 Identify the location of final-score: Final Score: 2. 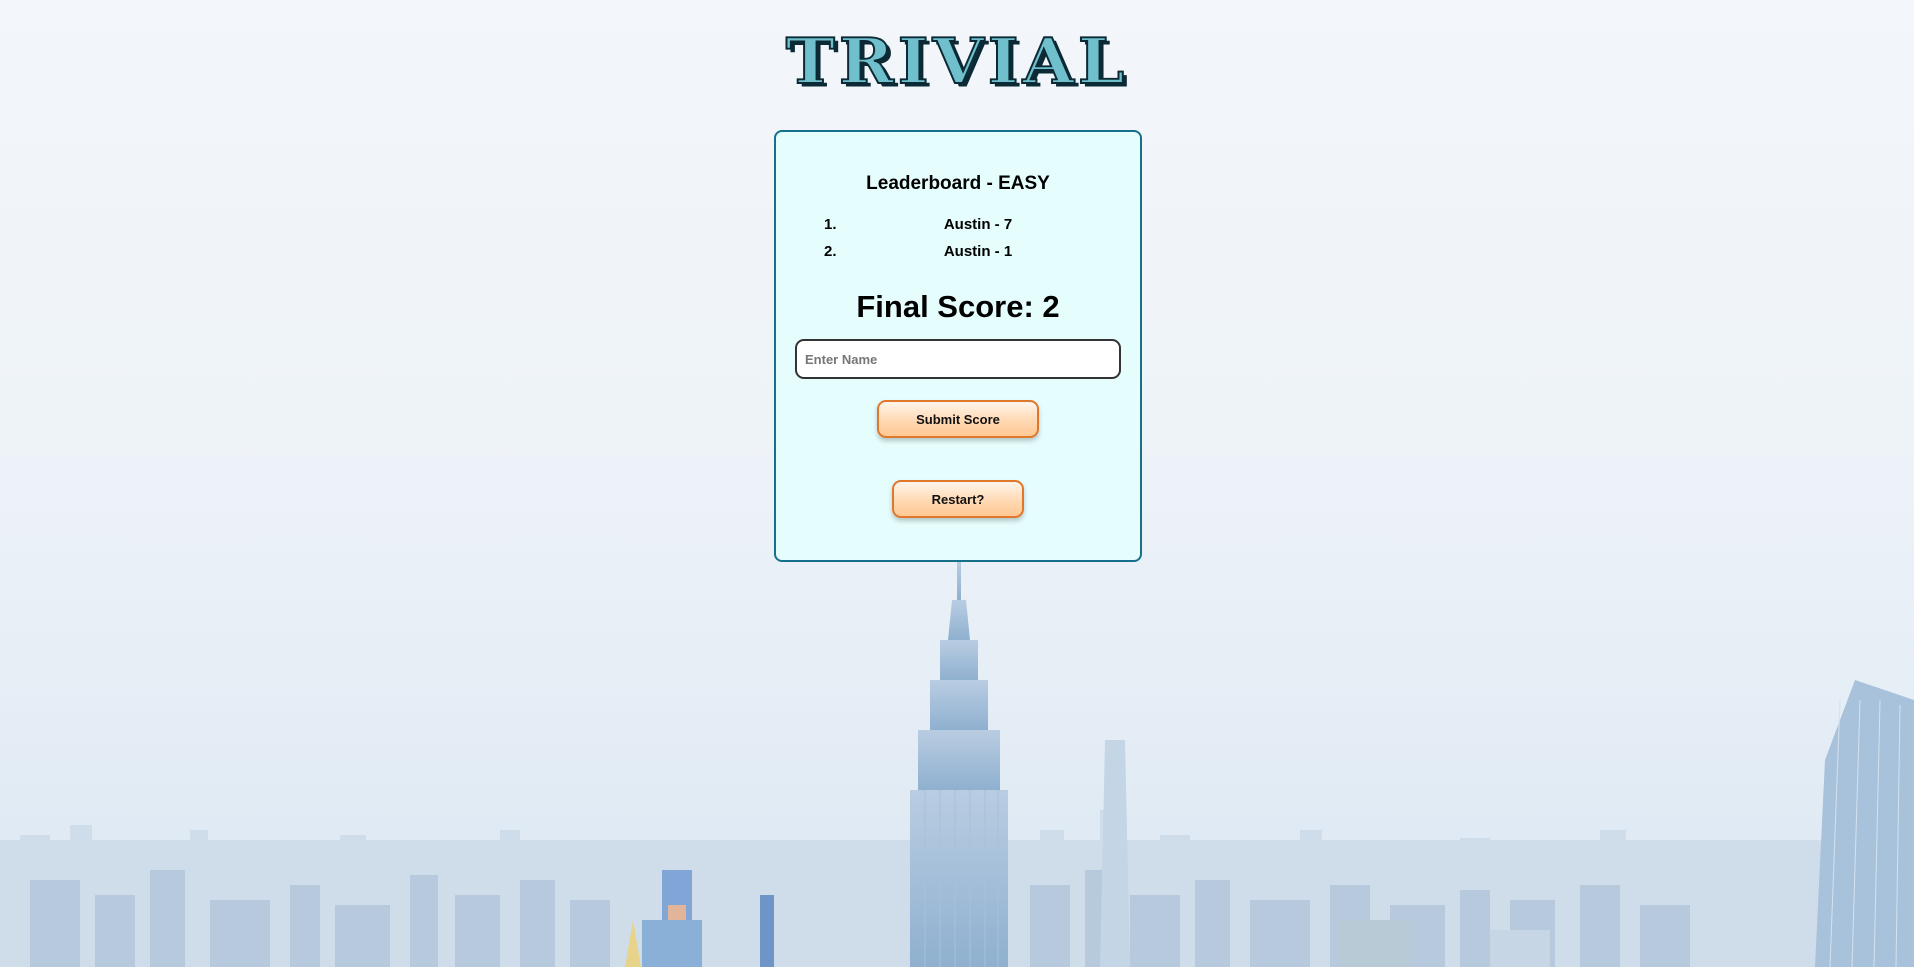
(958, 306).